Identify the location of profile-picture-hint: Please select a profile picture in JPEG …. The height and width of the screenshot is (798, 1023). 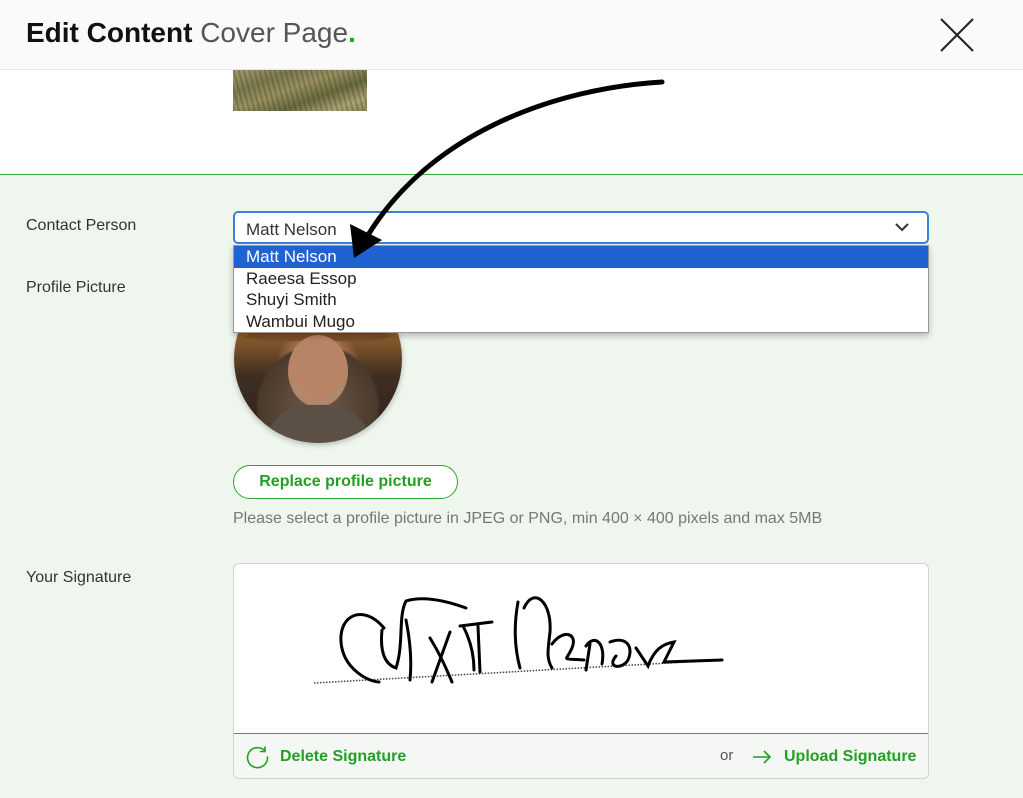
(528, 518).